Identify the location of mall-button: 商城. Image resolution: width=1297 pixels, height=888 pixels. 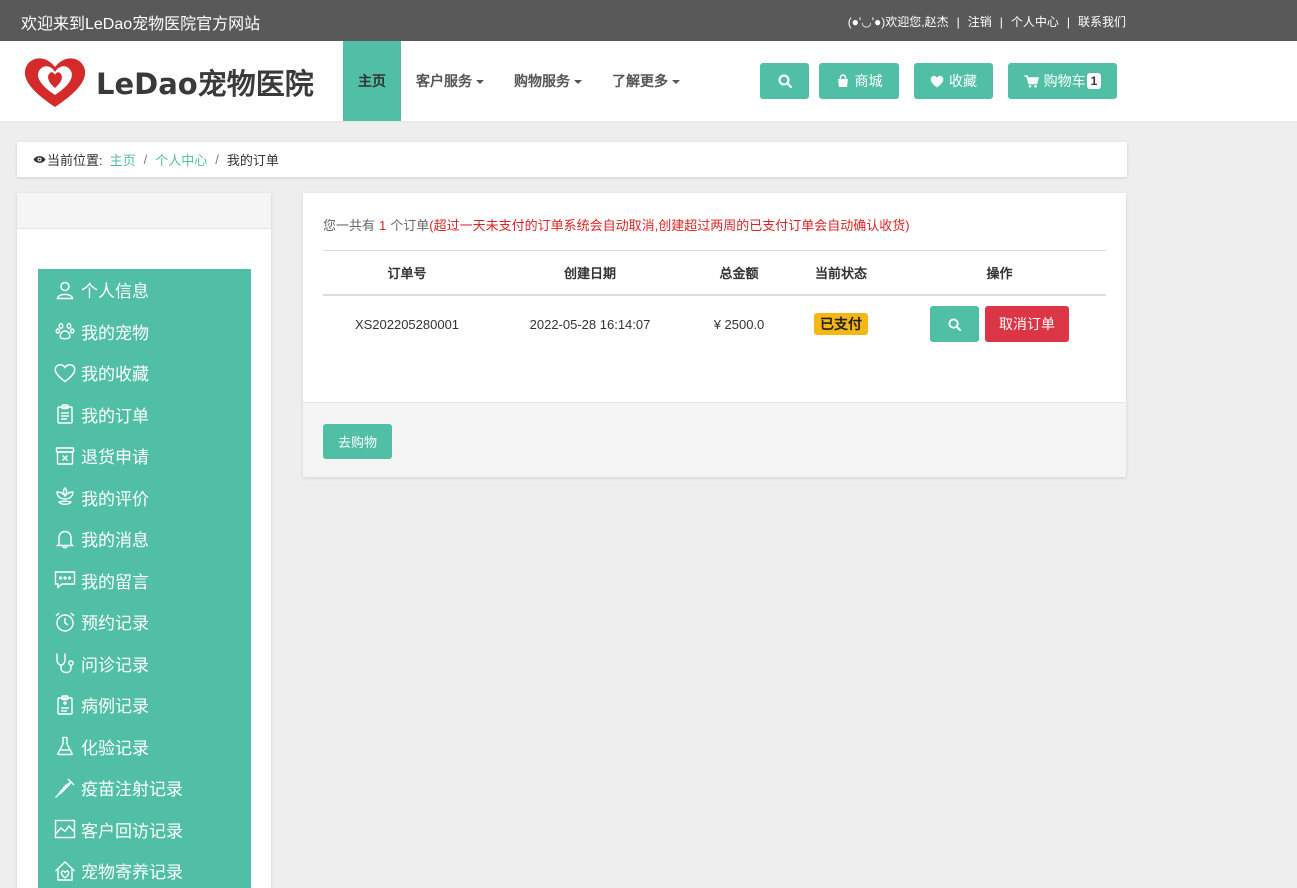
(859, 81).